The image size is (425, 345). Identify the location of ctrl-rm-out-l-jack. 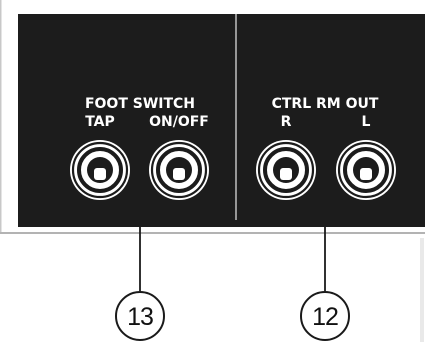
(366, 170).